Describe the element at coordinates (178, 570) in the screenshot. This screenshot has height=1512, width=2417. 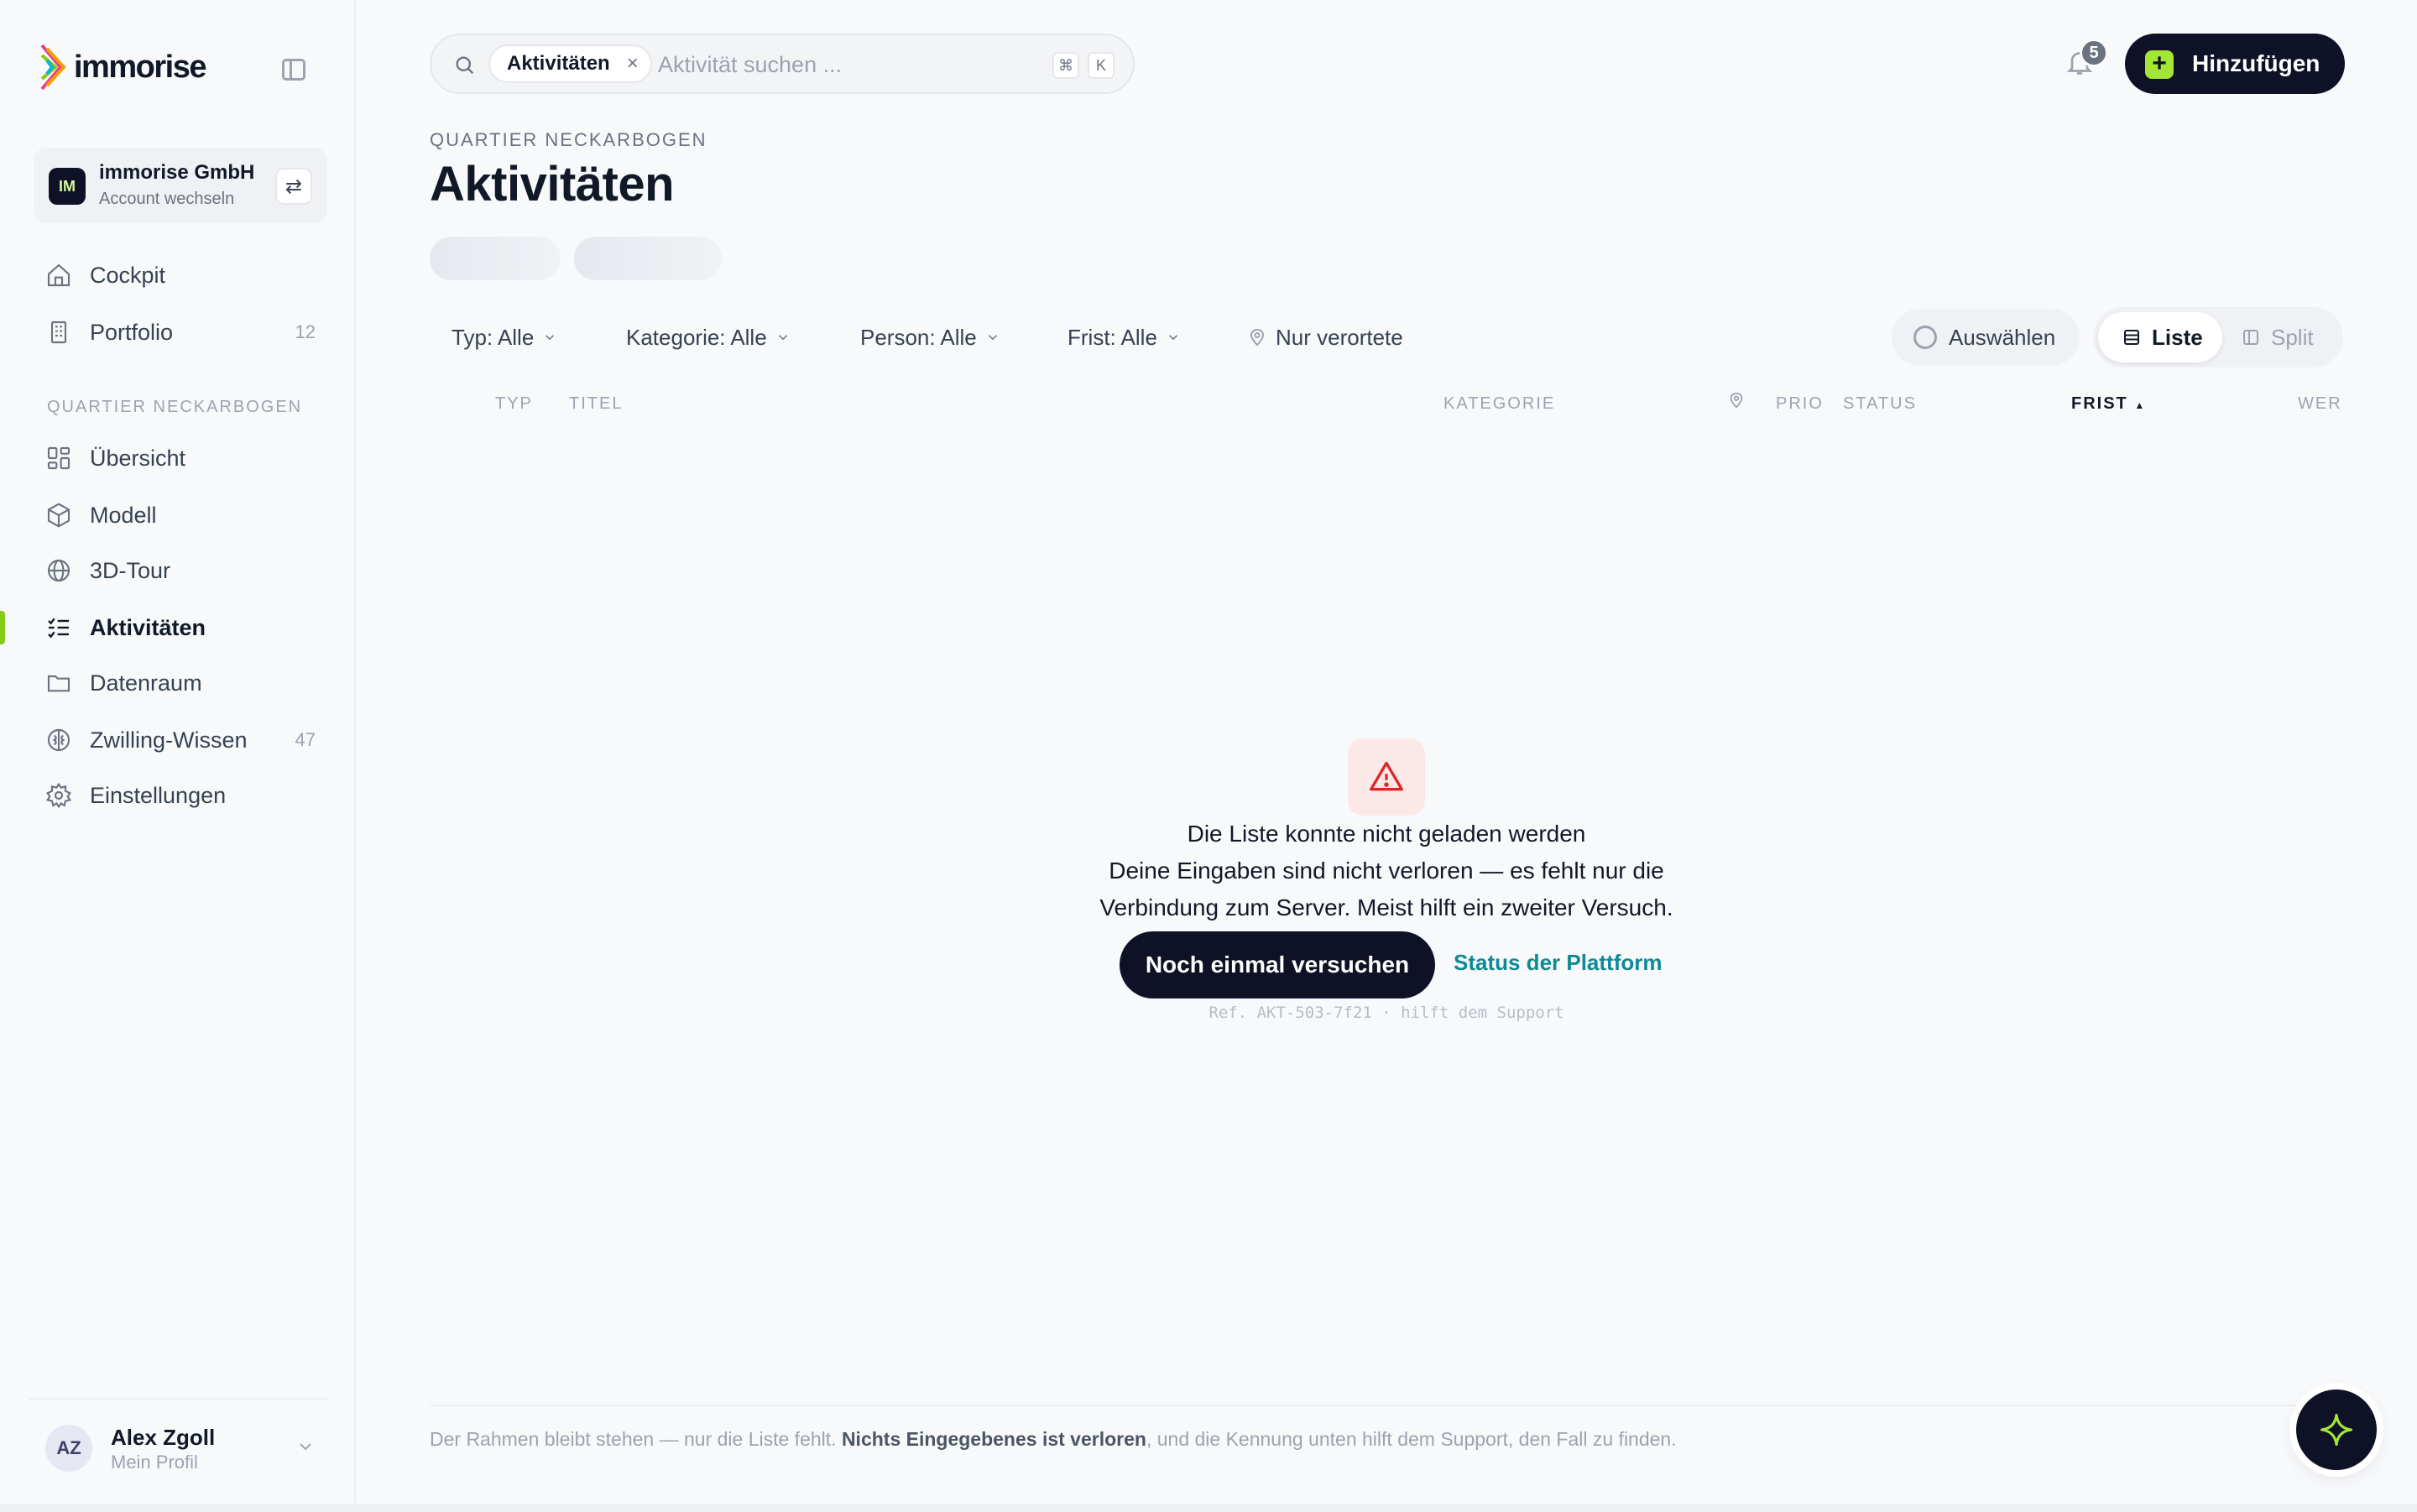
I see `sidebar-item-3d-tour: 3D-Tour` at that location.